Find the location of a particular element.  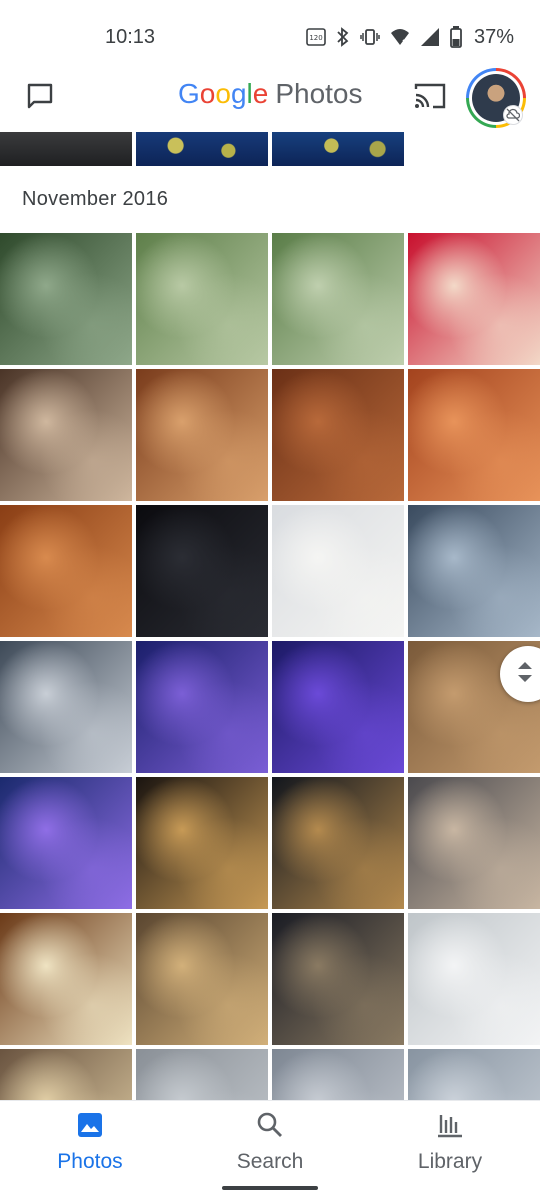

nav-photos-label: Photos is located at coordinates (90, 1161).